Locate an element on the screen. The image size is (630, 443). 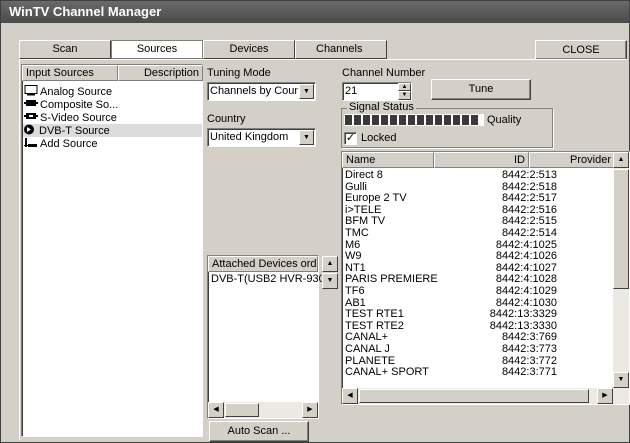
locked-checkbox: ✓ is located at coordinates (350, 138).